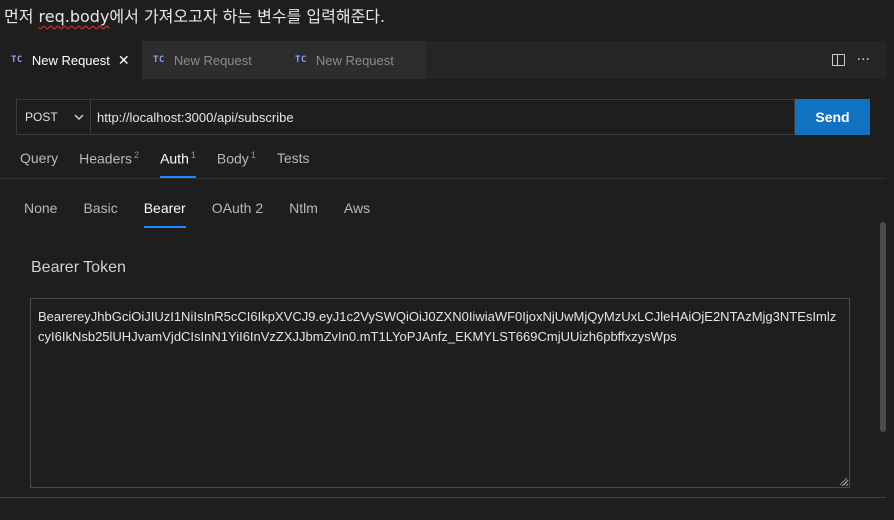 The image size is (894, 520). I want to click on auth-tab-aws: Aws, so click(357, 214).